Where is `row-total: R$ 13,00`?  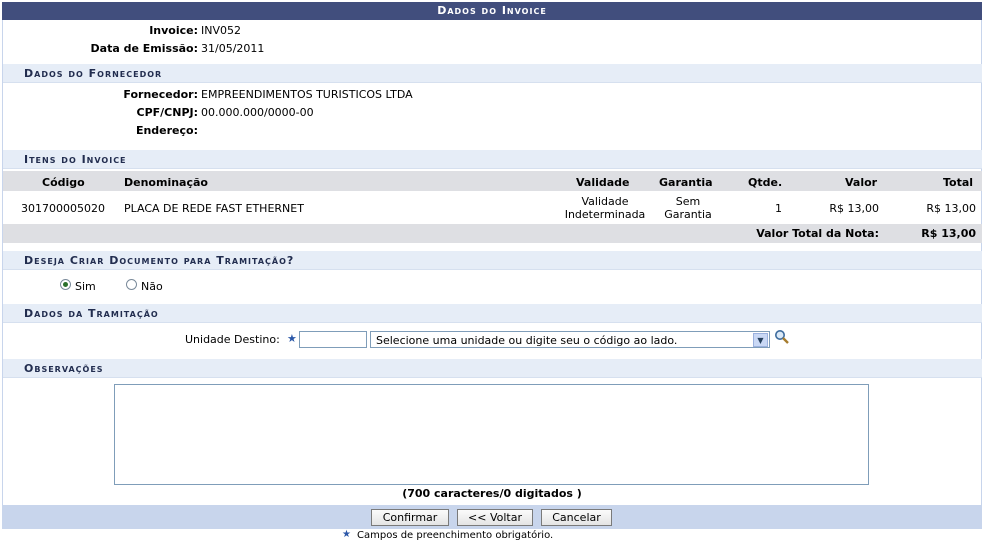 row-total: R$ 13,00 is located at coordinates (951, 208).